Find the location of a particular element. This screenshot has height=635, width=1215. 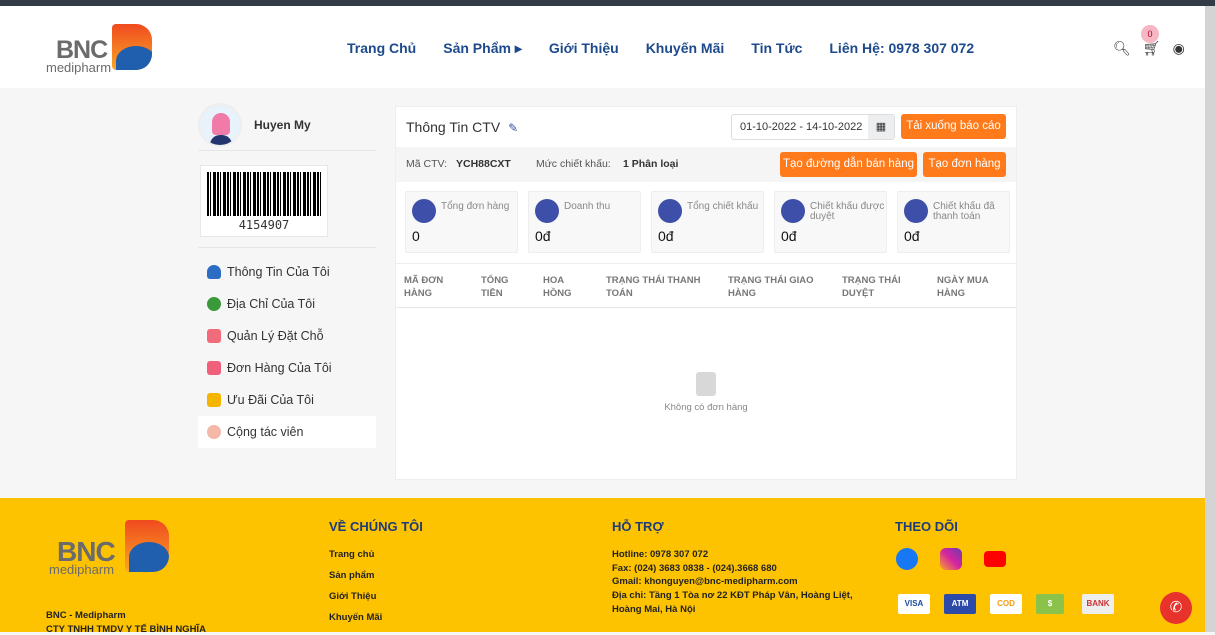

instagram-icon is located at coordinates (951, 559).